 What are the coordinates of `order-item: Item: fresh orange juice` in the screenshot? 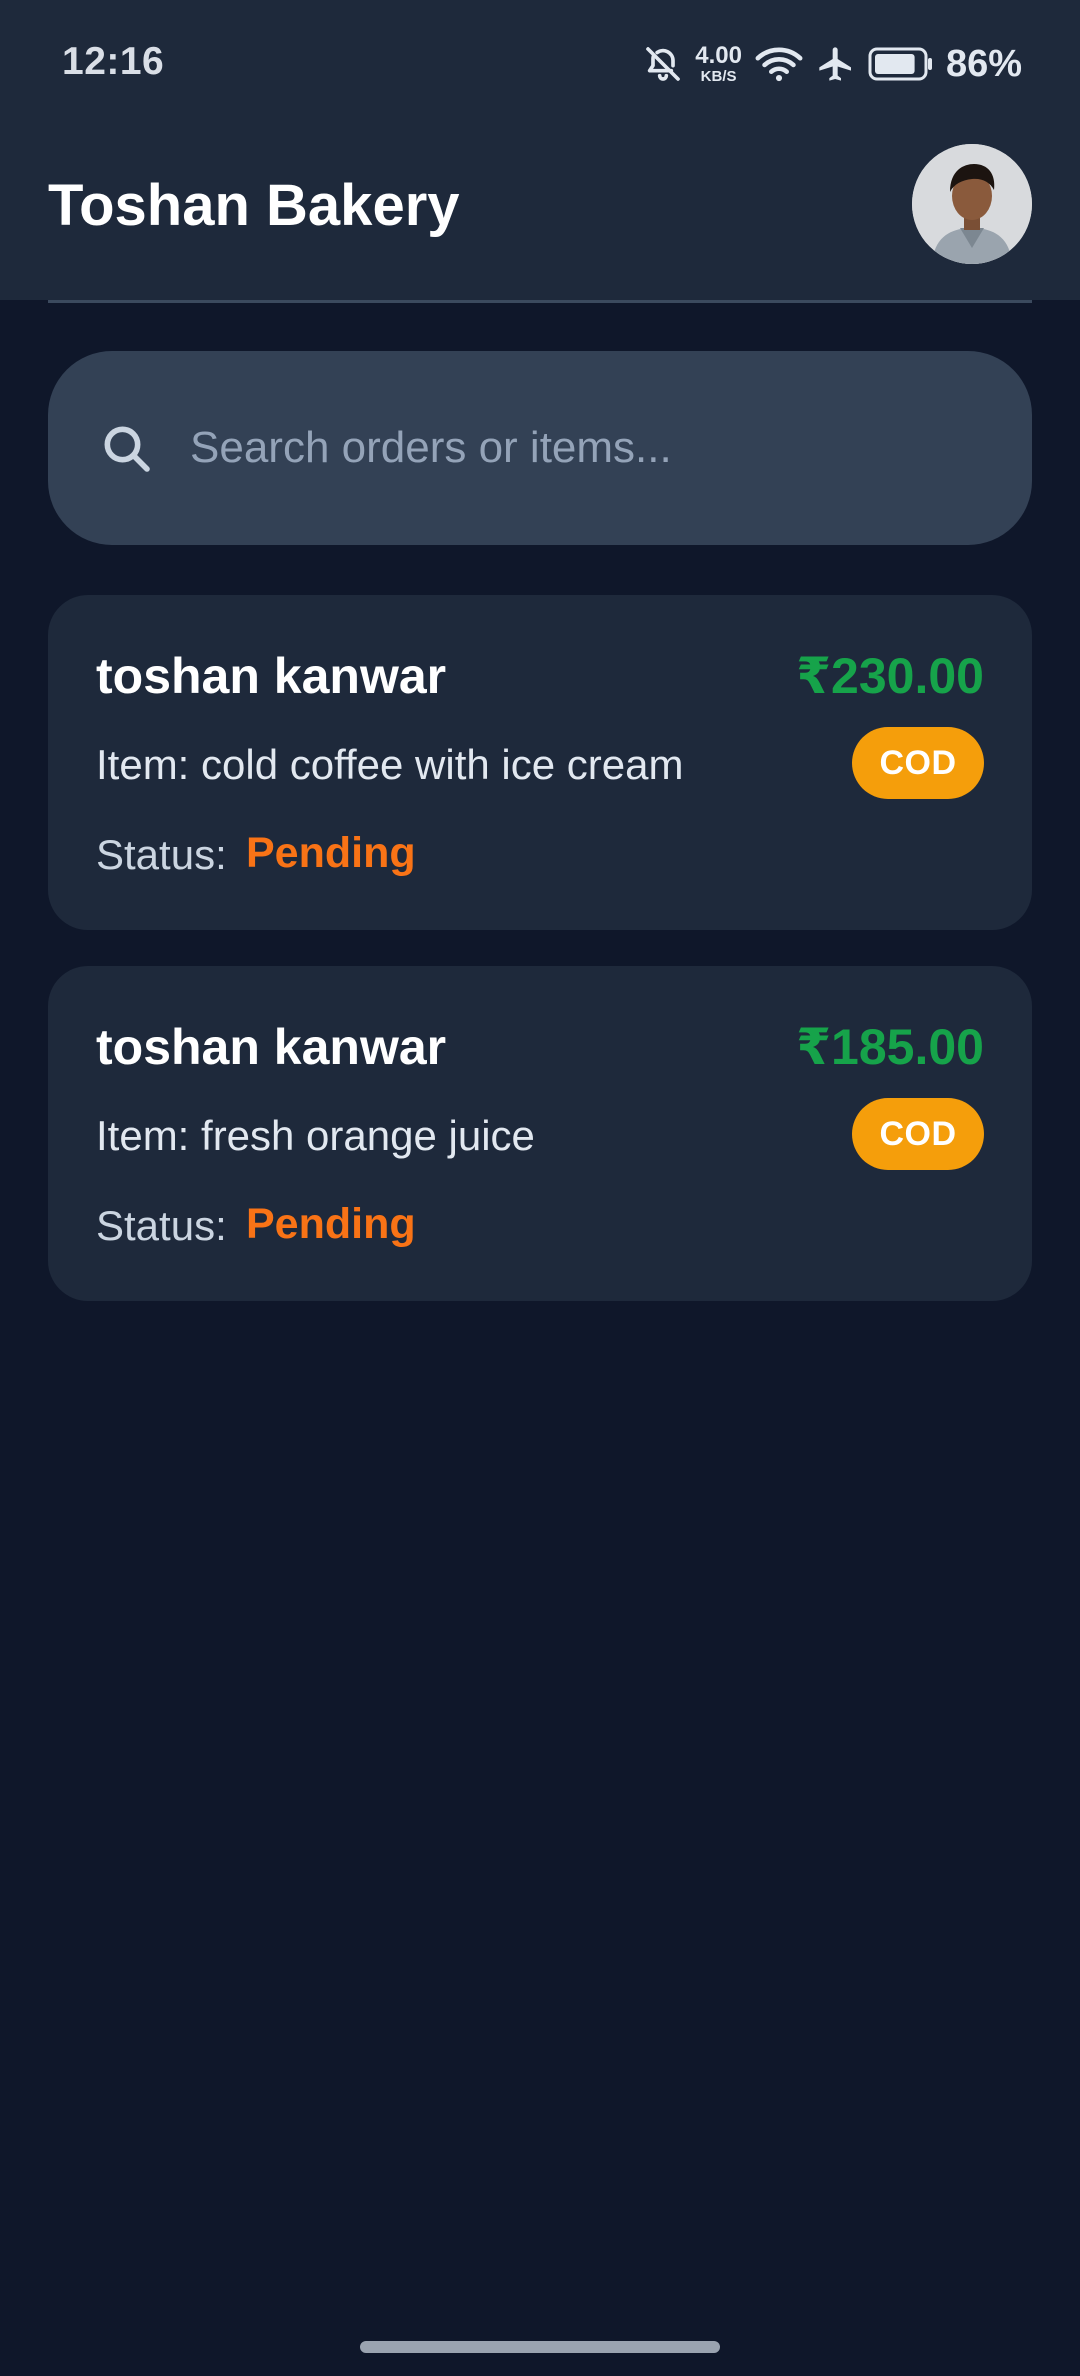 It's located at (315, 1135).